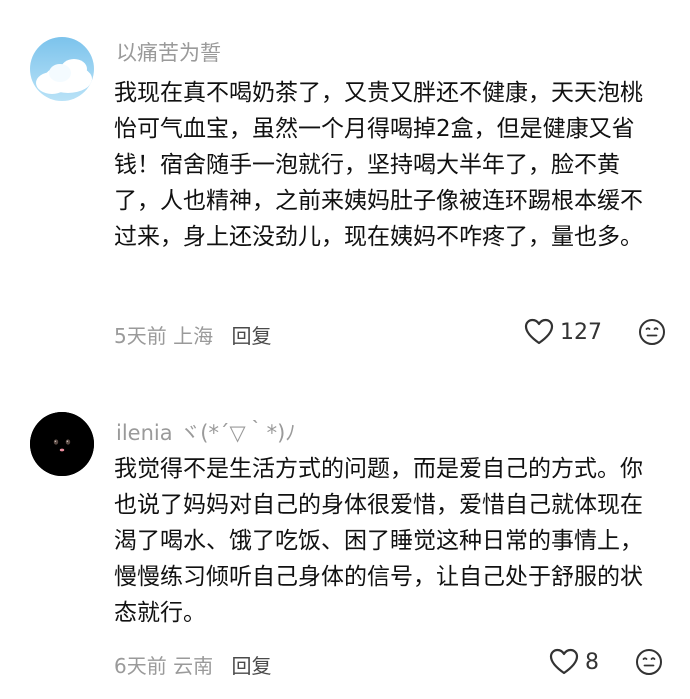 This screenshot has width=690, height=699. I want to click on like-button: 127, so click(563, 332).